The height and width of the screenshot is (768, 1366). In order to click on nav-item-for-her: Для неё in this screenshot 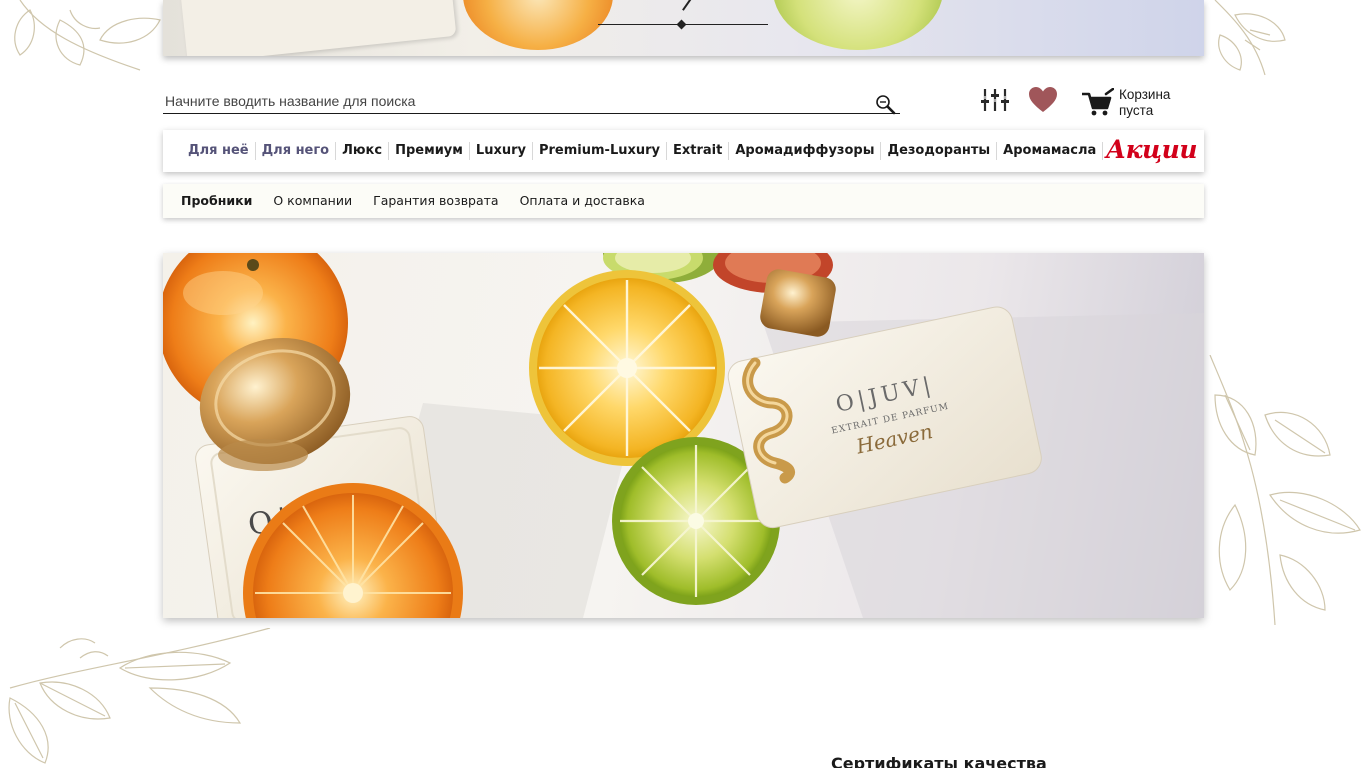, I will do `click(219, 151)`.